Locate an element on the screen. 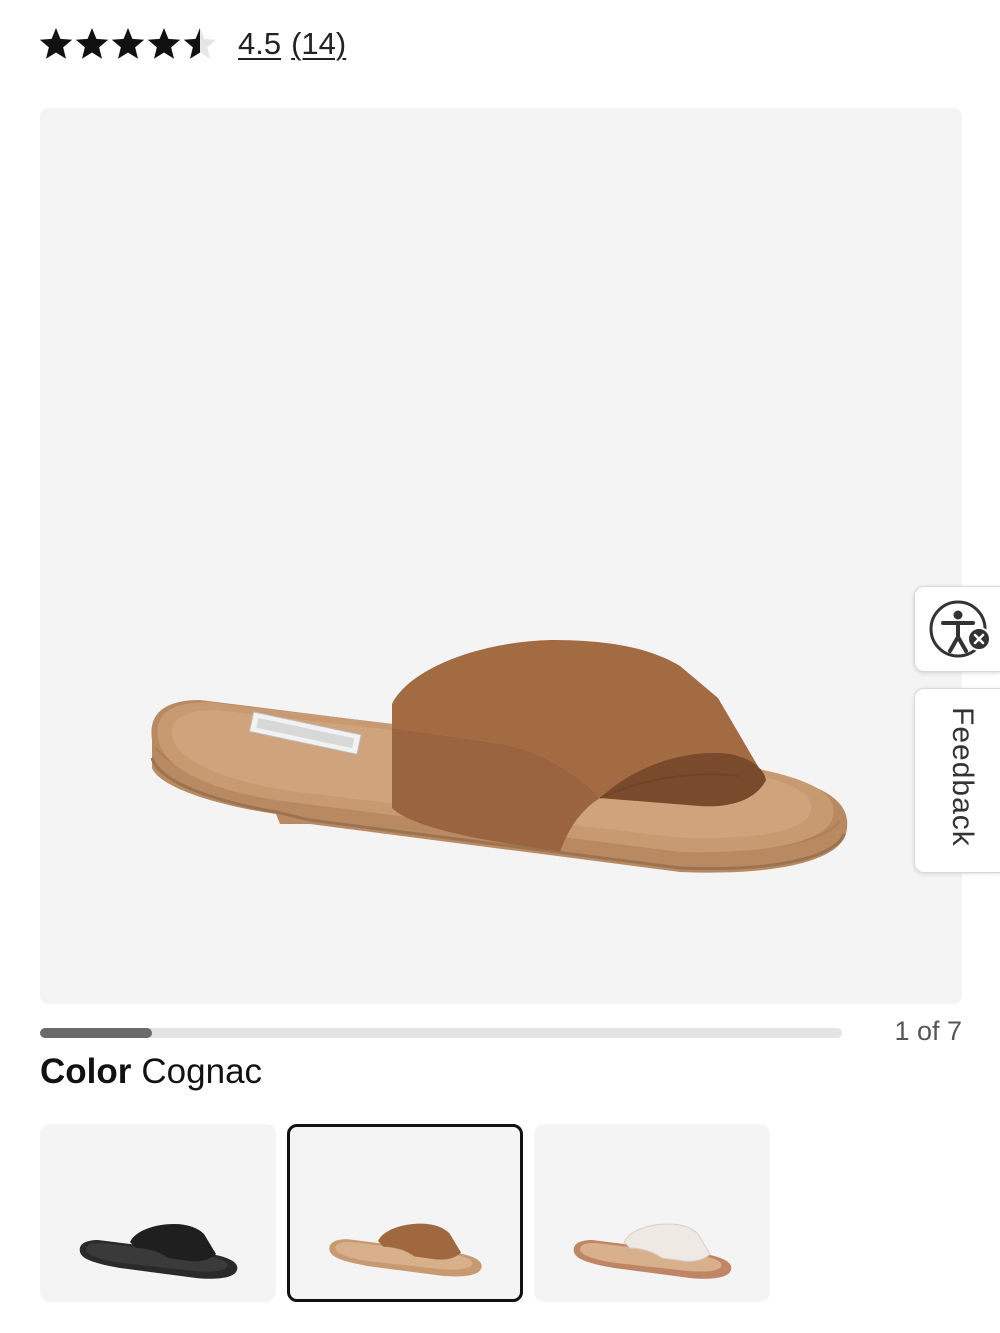 Image resolution: width=1000 pixels, height=1333 pixels. accessibility-icon is located at coordinates (960, 629).